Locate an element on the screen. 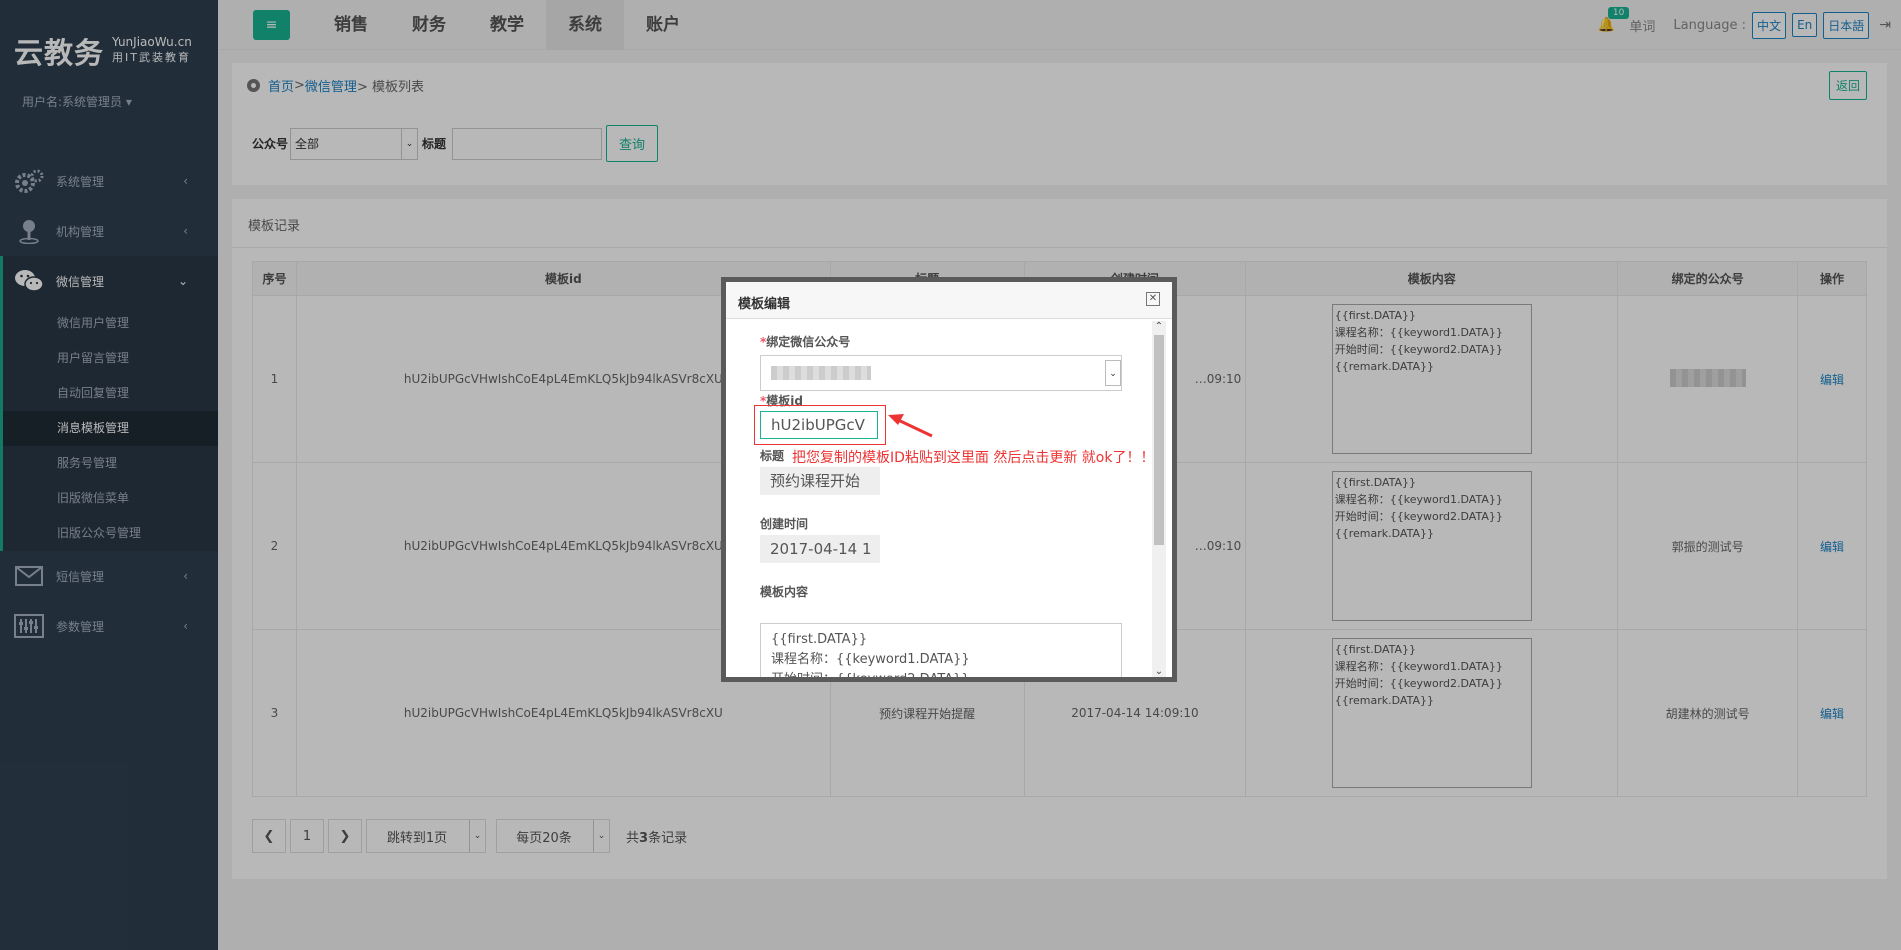  title-field: 预约课程开始 is located at coordinates (820, 481).